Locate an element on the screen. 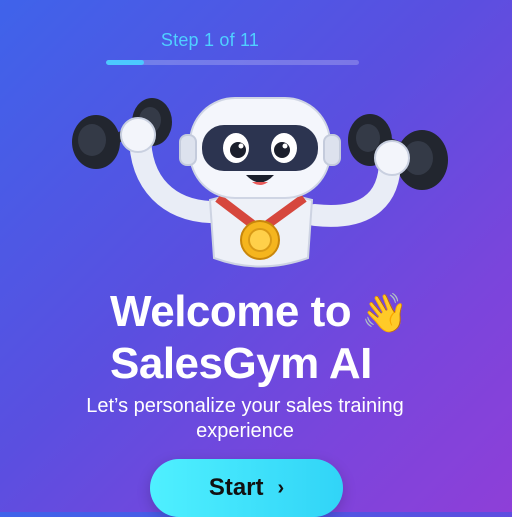 This screenshot has height=517, width=512. progress-bar-fill is located at coordinates (125, 62).